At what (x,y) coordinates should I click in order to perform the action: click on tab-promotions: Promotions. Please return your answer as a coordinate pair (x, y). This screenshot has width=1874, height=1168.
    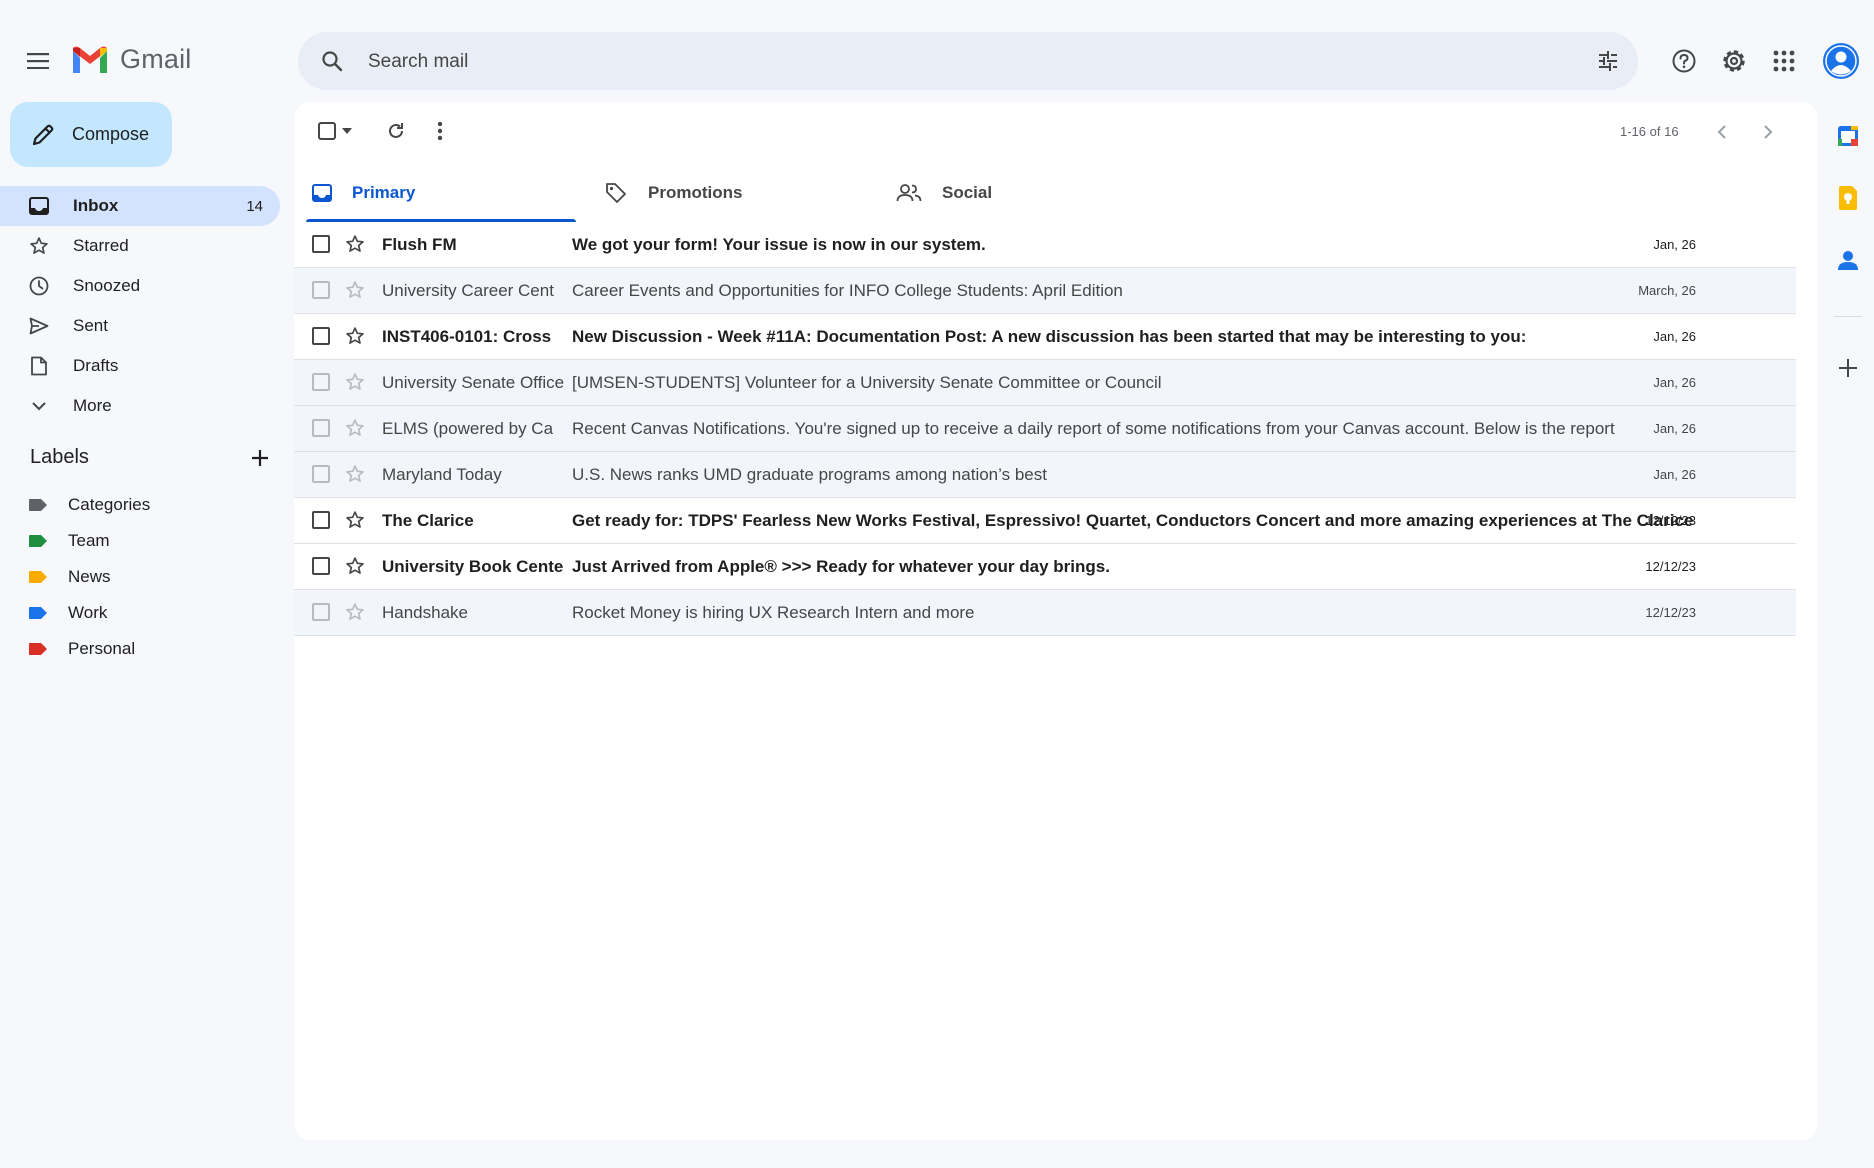
    Looking at the image, I should click on (673, 193).